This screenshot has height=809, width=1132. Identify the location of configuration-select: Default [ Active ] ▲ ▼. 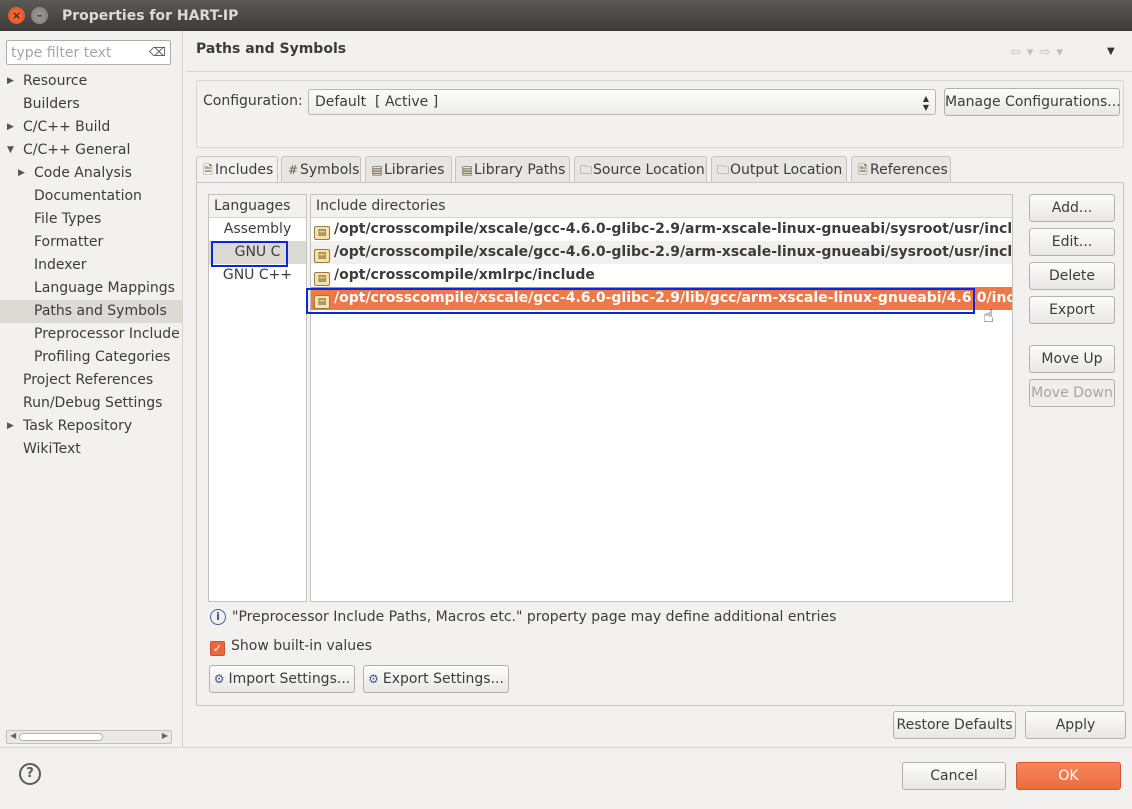
(622, 102).